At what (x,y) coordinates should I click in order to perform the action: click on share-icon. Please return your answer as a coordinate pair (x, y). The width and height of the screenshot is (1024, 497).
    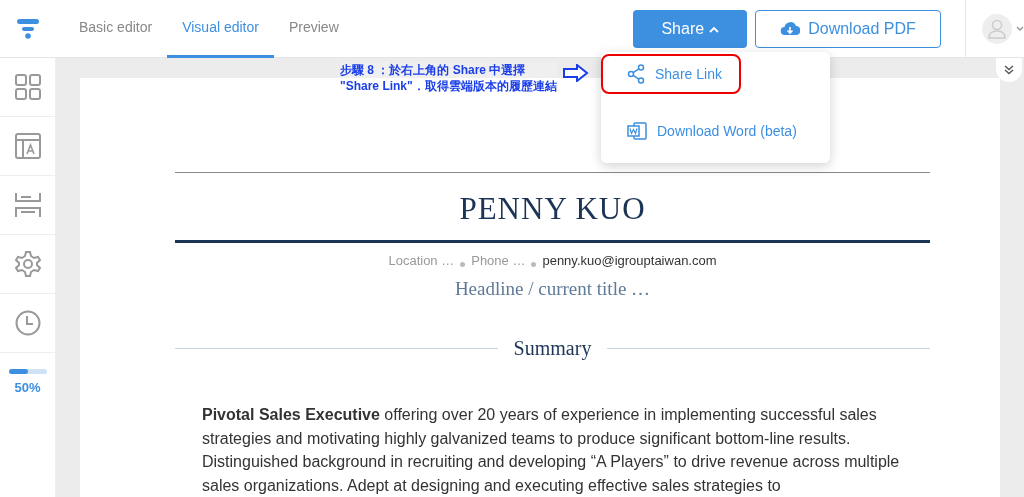
    Looking at the image, I should click on (636, 74).